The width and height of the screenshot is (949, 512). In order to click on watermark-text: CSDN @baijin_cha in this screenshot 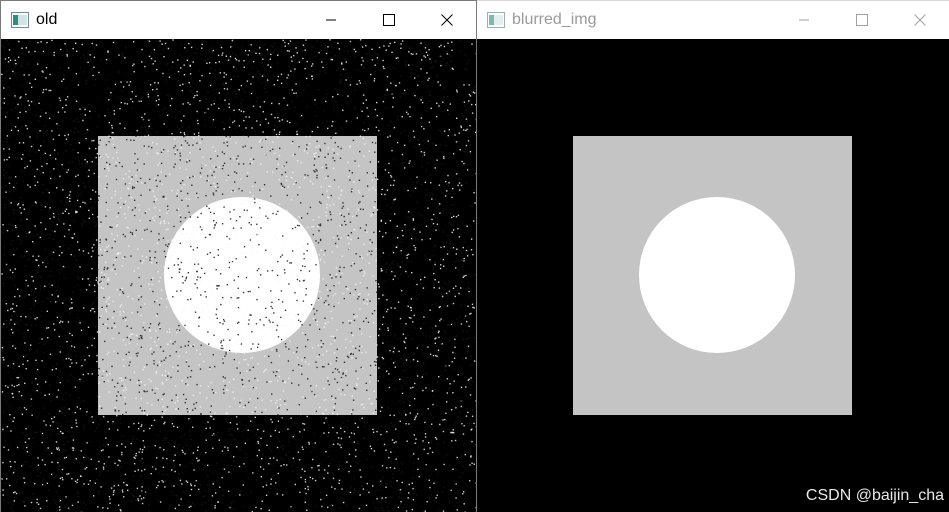, I will do `click(874, 495)`.